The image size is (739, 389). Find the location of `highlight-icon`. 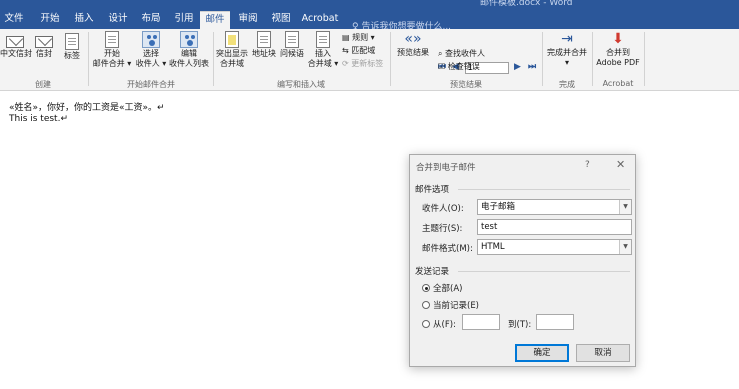

highlight-icon is located at coordinates (232, 39).